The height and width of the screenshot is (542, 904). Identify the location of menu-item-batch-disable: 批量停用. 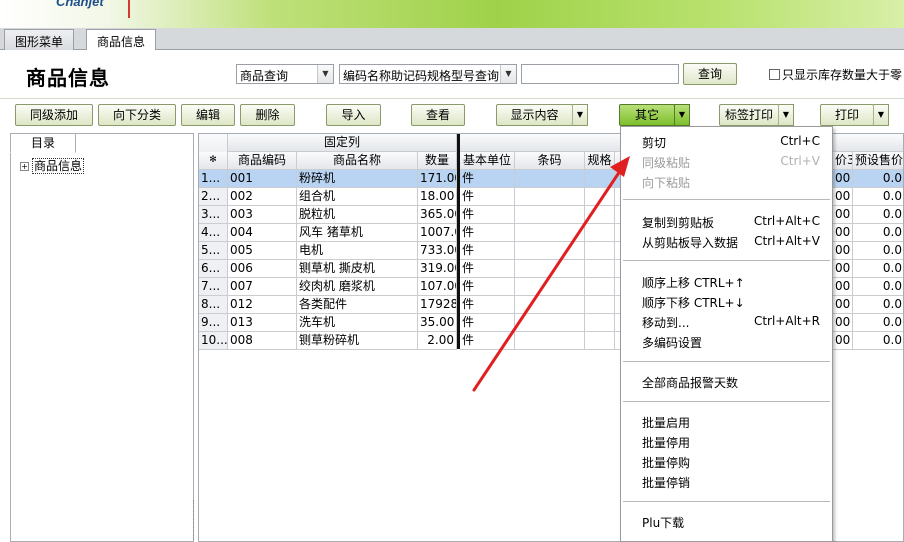
(666, 442).